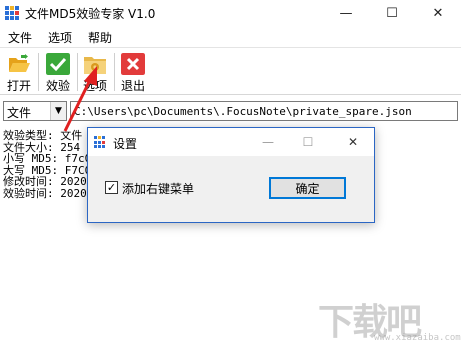  Describe the element at coordinates (308, 142) in the screenshot. I see `dialog-maximize-button: ☐` at that location.